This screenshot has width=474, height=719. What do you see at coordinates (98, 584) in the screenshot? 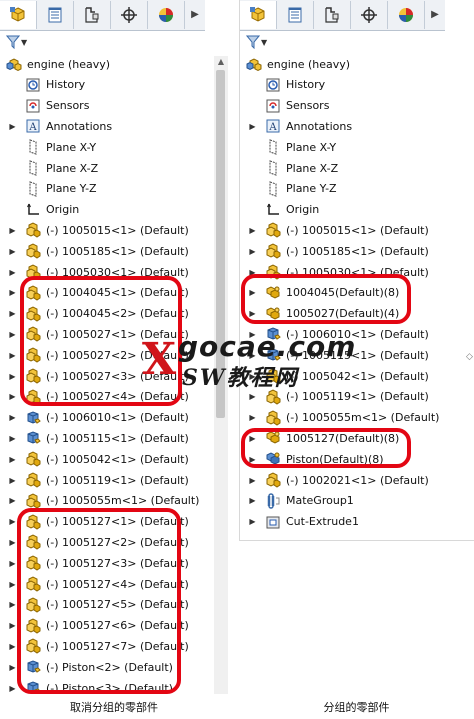
I see `tree-item: ▶ (-) 1005127<4> (Default)` at bounding box center [98, 584].